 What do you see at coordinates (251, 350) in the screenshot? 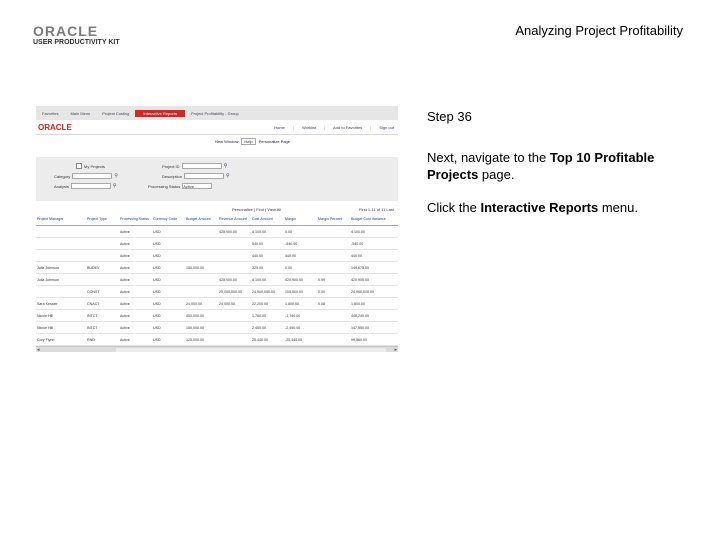
I see `scrollbar-thumb` at bounding box center [251, 350].